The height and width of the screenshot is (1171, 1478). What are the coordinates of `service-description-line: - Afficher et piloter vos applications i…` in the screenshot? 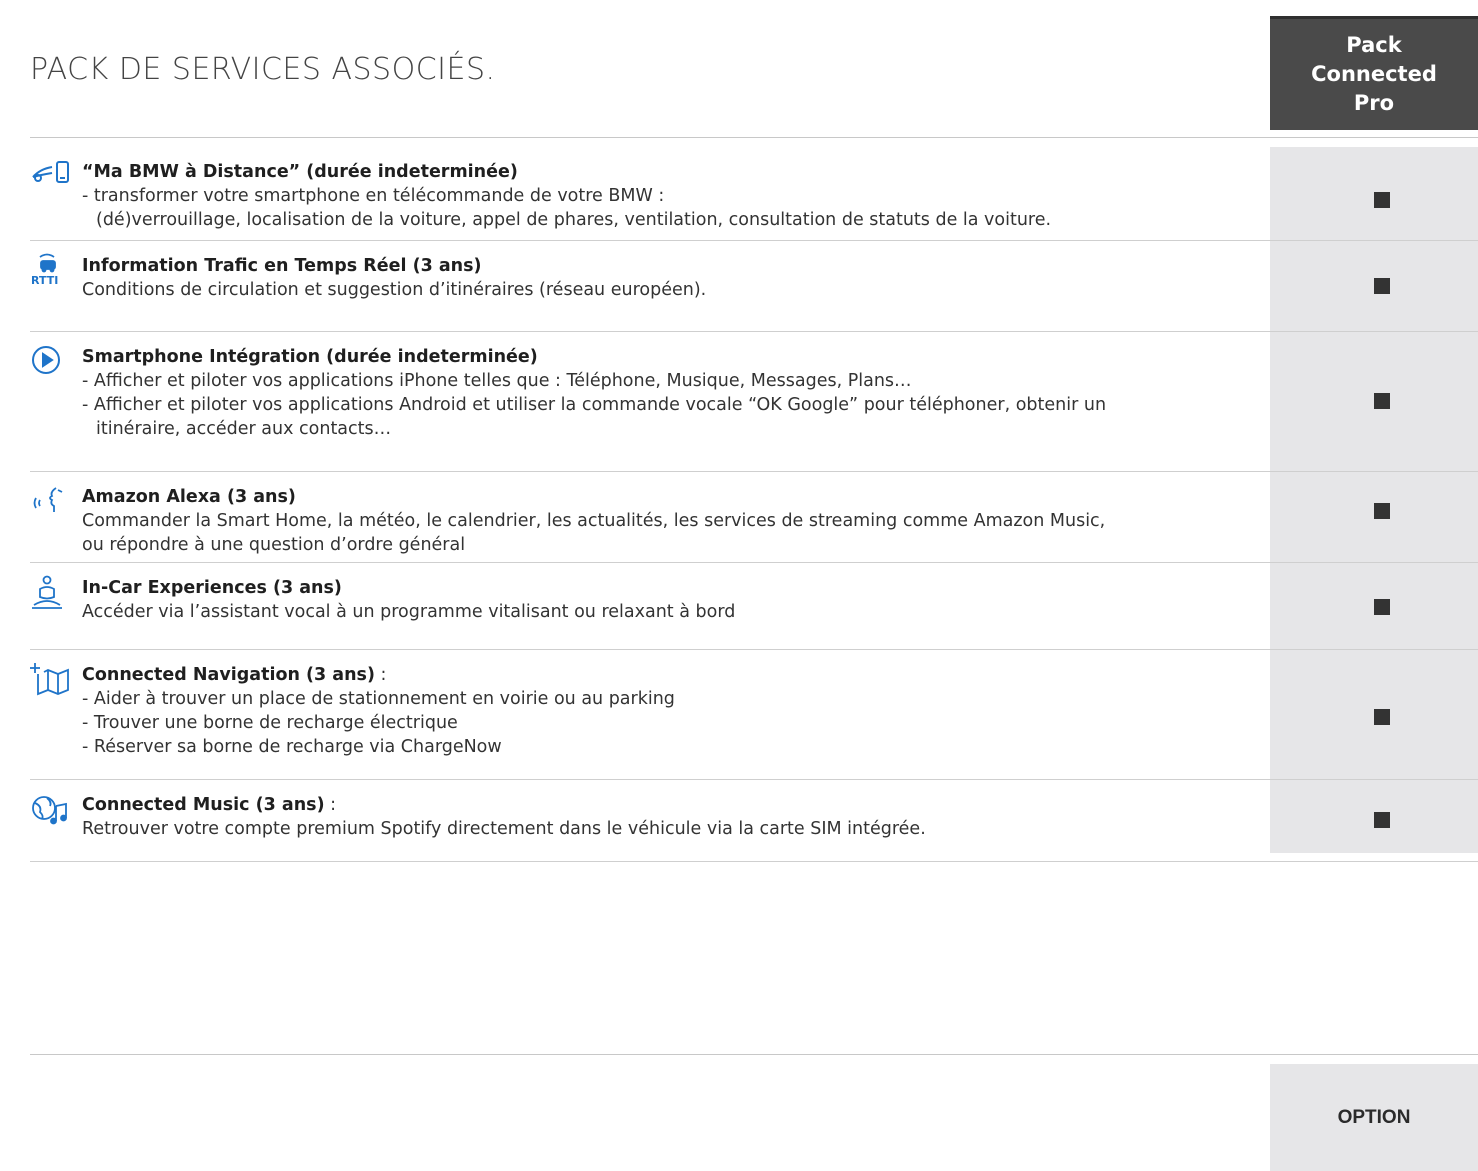 It's located at (497, 381).